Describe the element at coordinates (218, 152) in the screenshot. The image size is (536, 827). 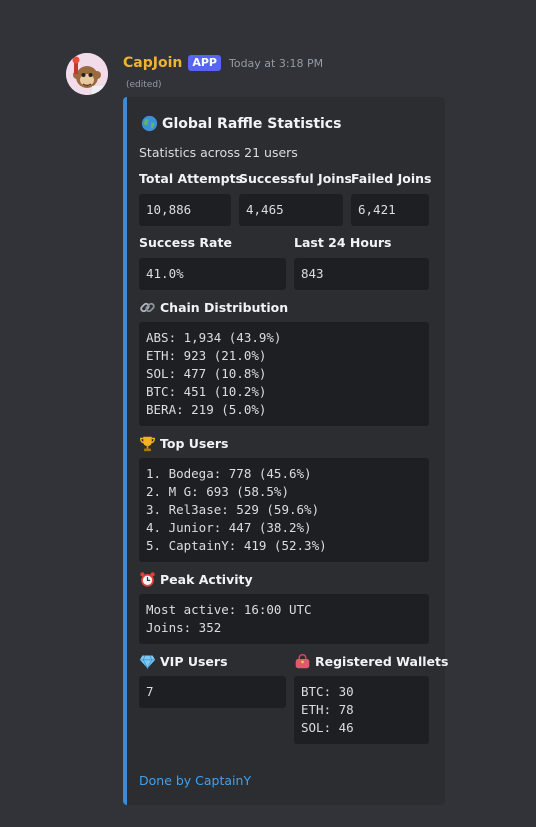
I see `embed-description: Statistics across 21 users` at that location.